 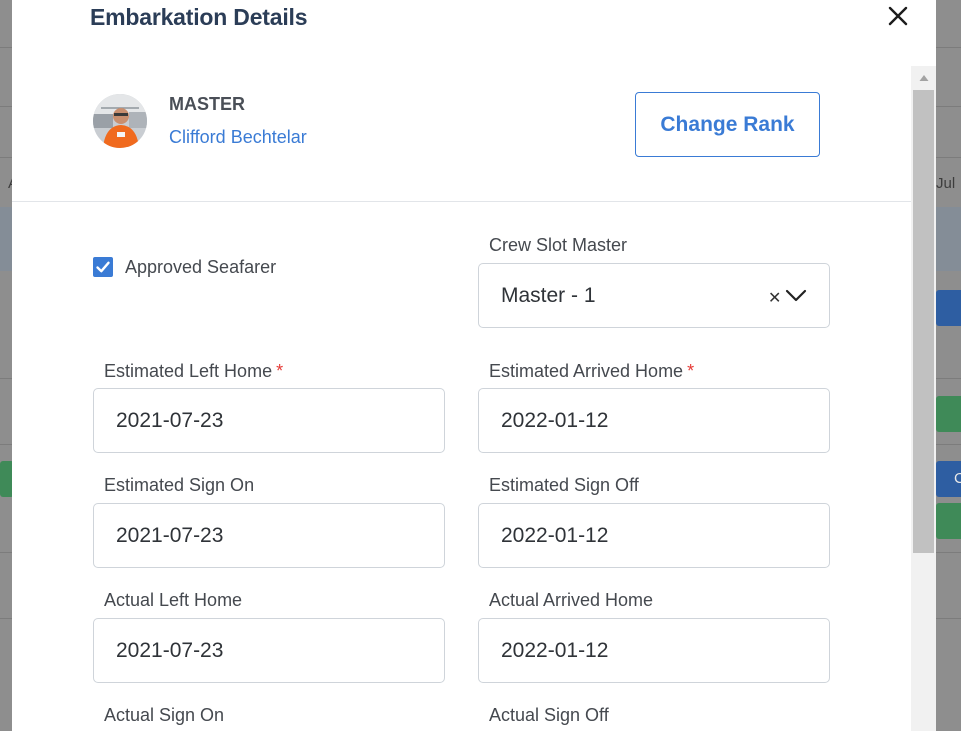 I want to click on approved-seafarer-label: Approved Seafarer, so click(x=201, y=267).